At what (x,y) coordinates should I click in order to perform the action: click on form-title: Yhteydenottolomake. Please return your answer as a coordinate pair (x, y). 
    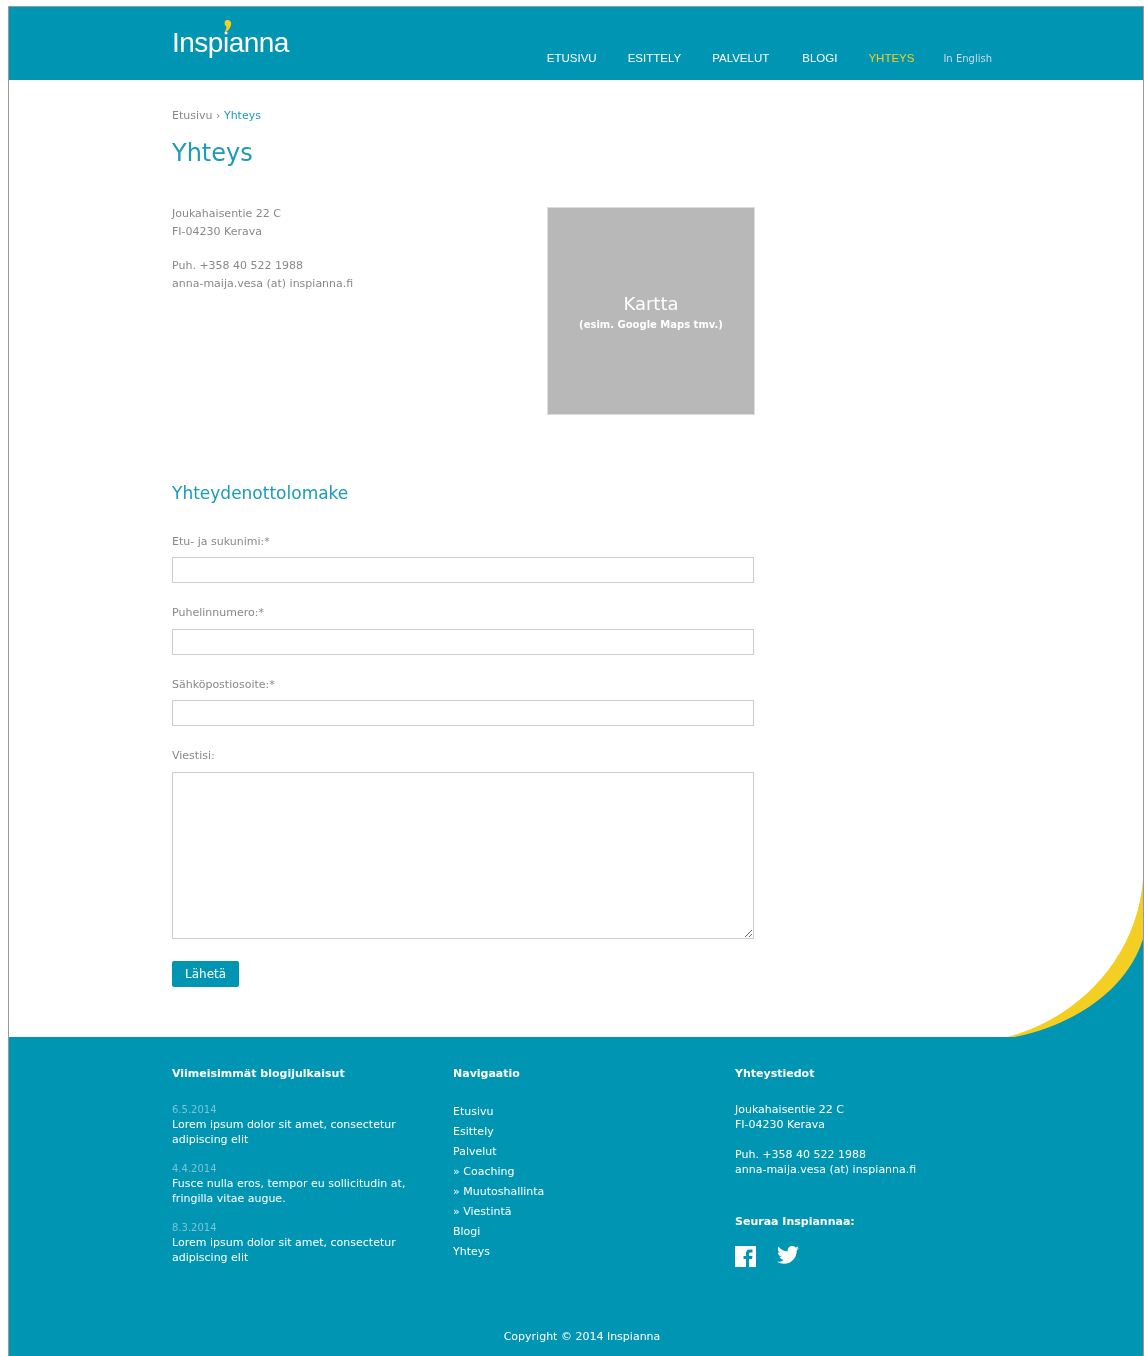
    Looking at the image, I should click on (261, 493).